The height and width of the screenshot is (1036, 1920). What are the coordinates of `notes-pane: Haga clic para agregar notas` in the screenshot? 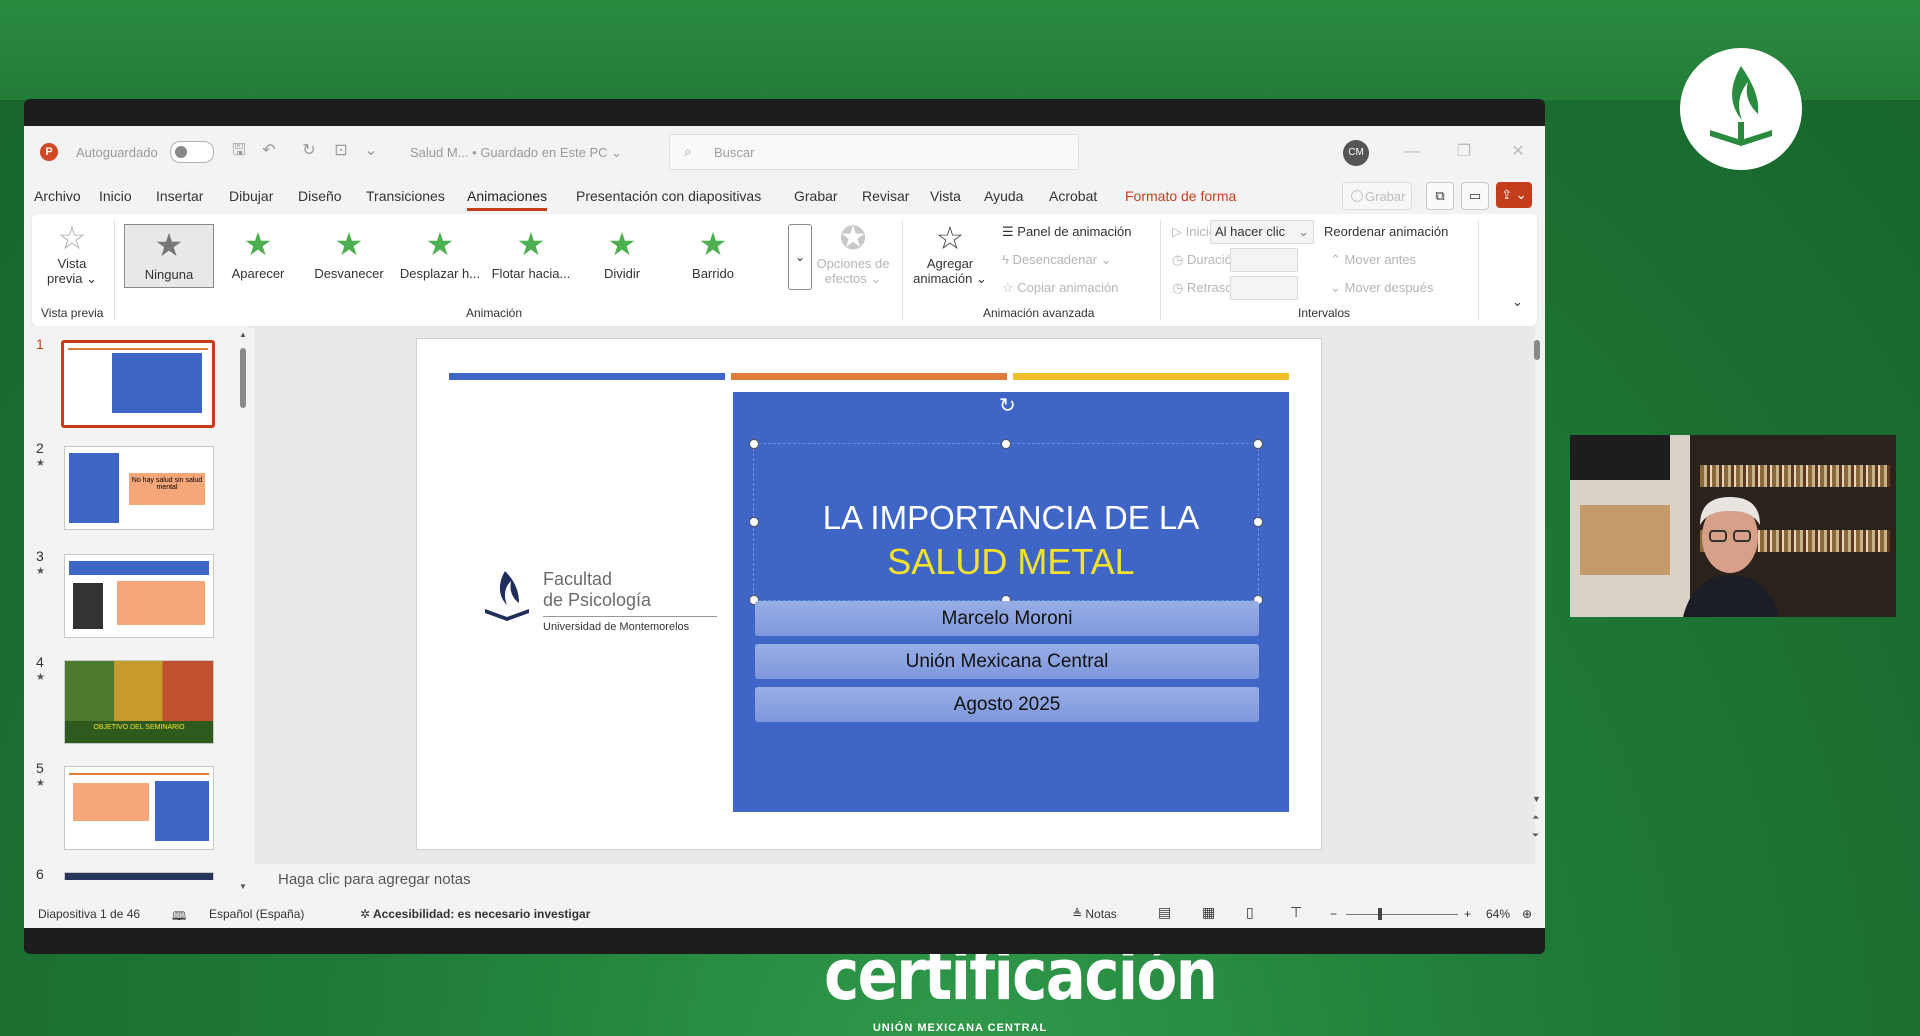 It's located at (894, 880).